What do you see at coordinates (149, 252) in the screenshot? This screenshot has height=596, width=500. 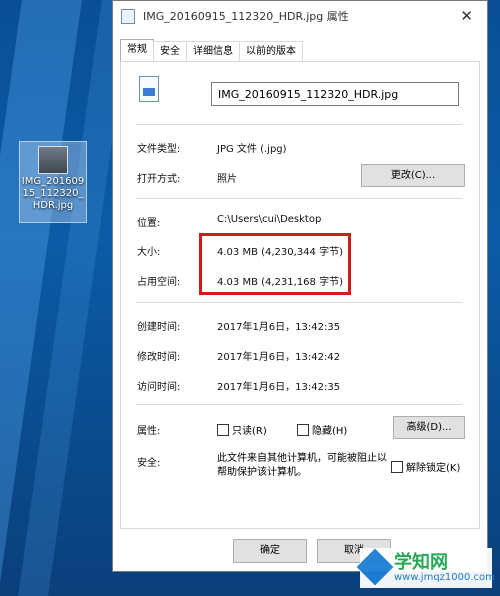 I see `size-label: 大小:` at bounding box center [149, 252].